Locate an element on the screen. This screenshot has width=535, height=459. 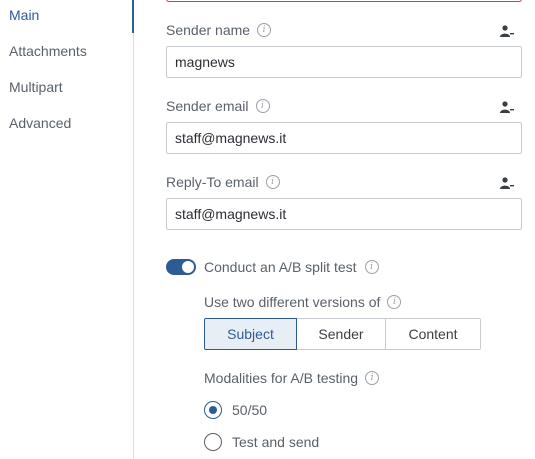
sender-email-input is located at coordinates (344, 138).